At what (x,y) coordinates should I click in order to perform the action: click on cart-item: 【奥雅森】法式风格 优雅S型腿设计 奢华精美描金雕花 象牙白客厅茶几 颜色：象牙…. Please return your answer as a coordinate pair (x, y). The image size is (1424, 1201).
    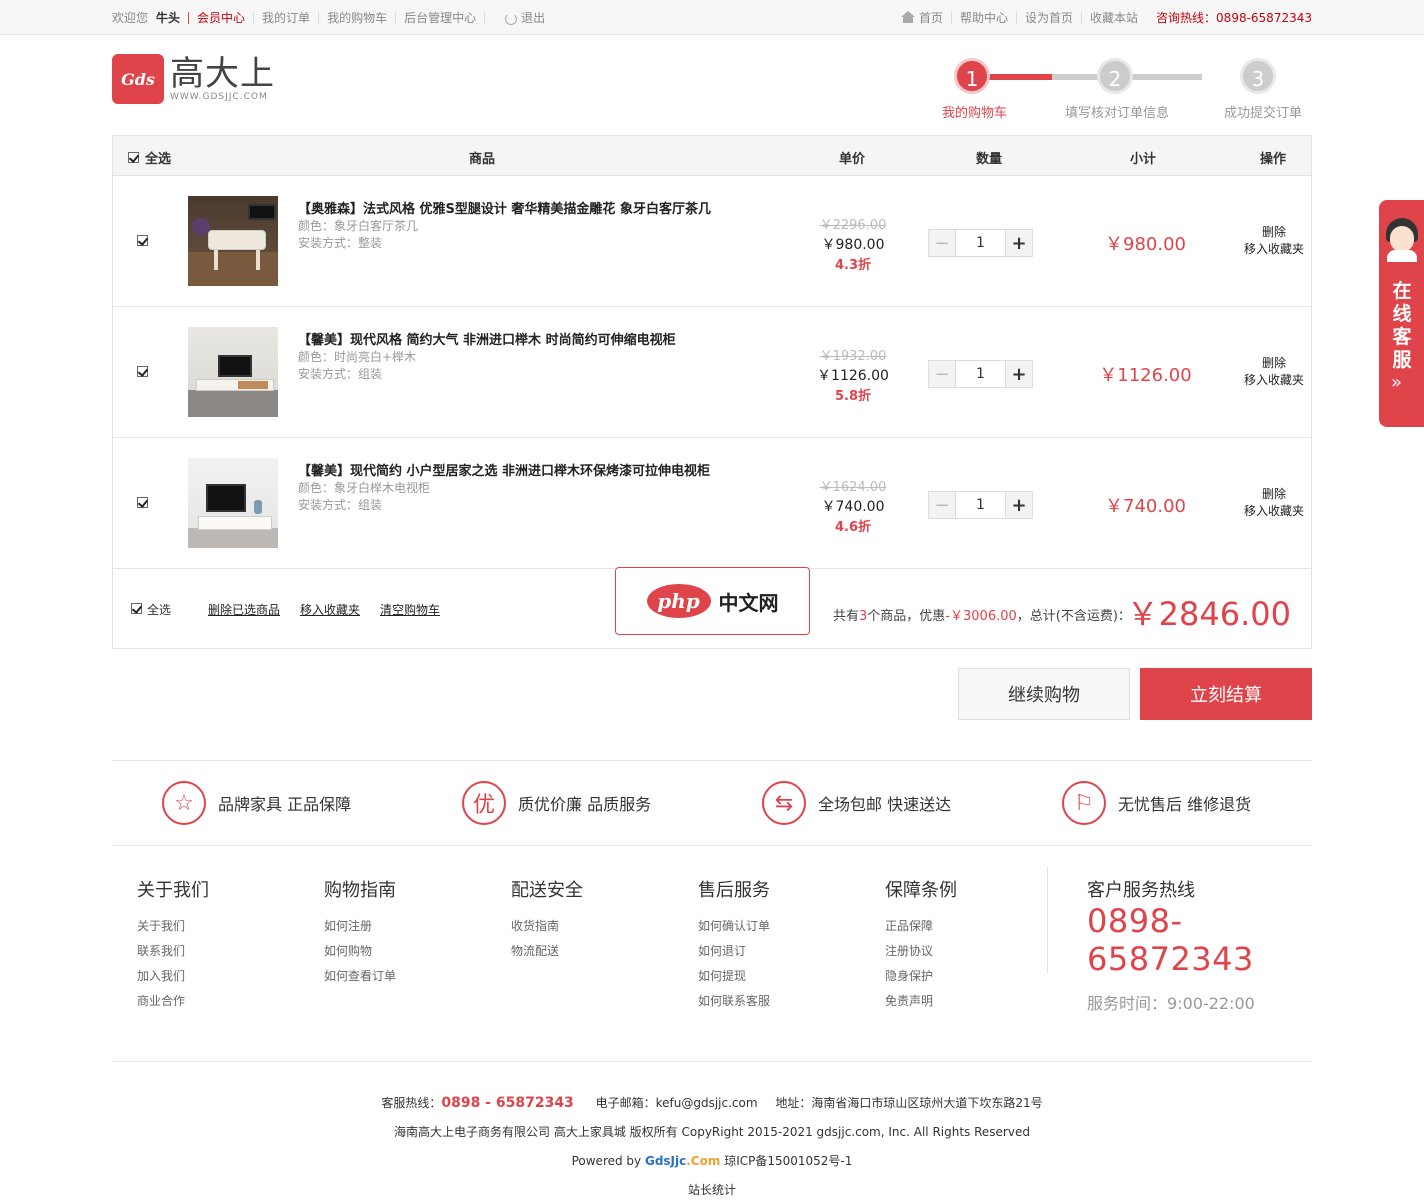
    Looking at the image, I should click on (712, 241).